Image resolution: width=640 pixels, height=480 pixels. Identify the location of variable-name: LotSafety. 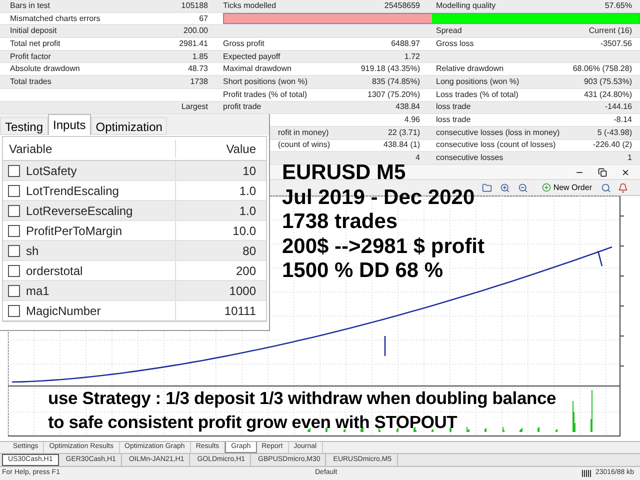
(51, 171).